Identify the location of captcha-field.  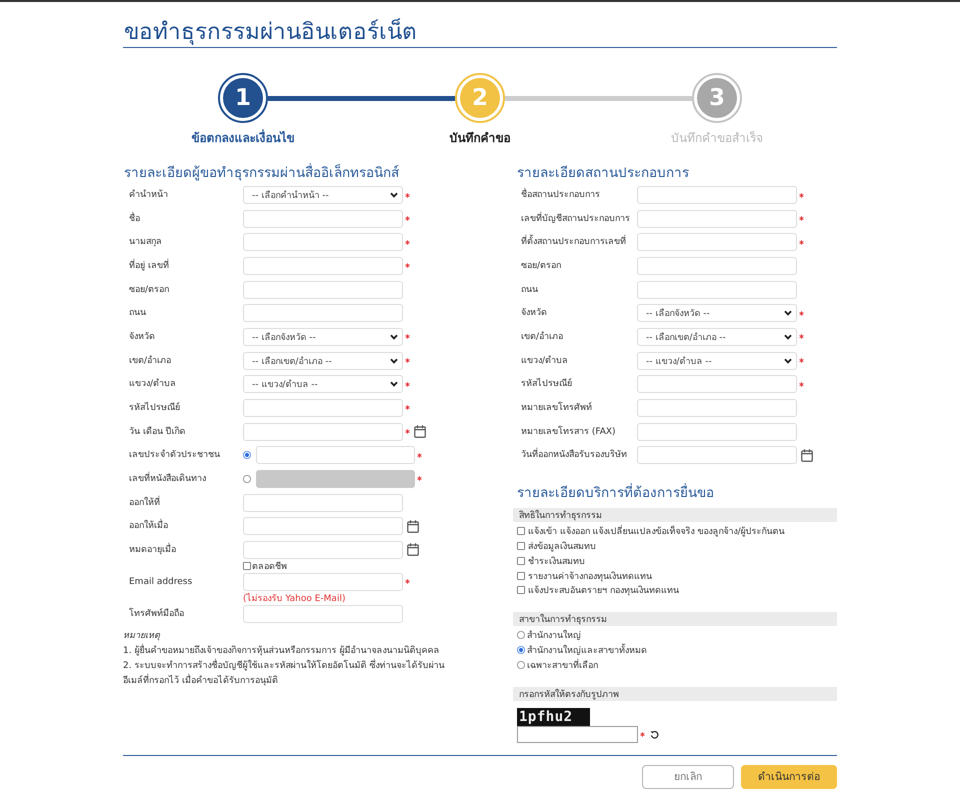
(577, 734).